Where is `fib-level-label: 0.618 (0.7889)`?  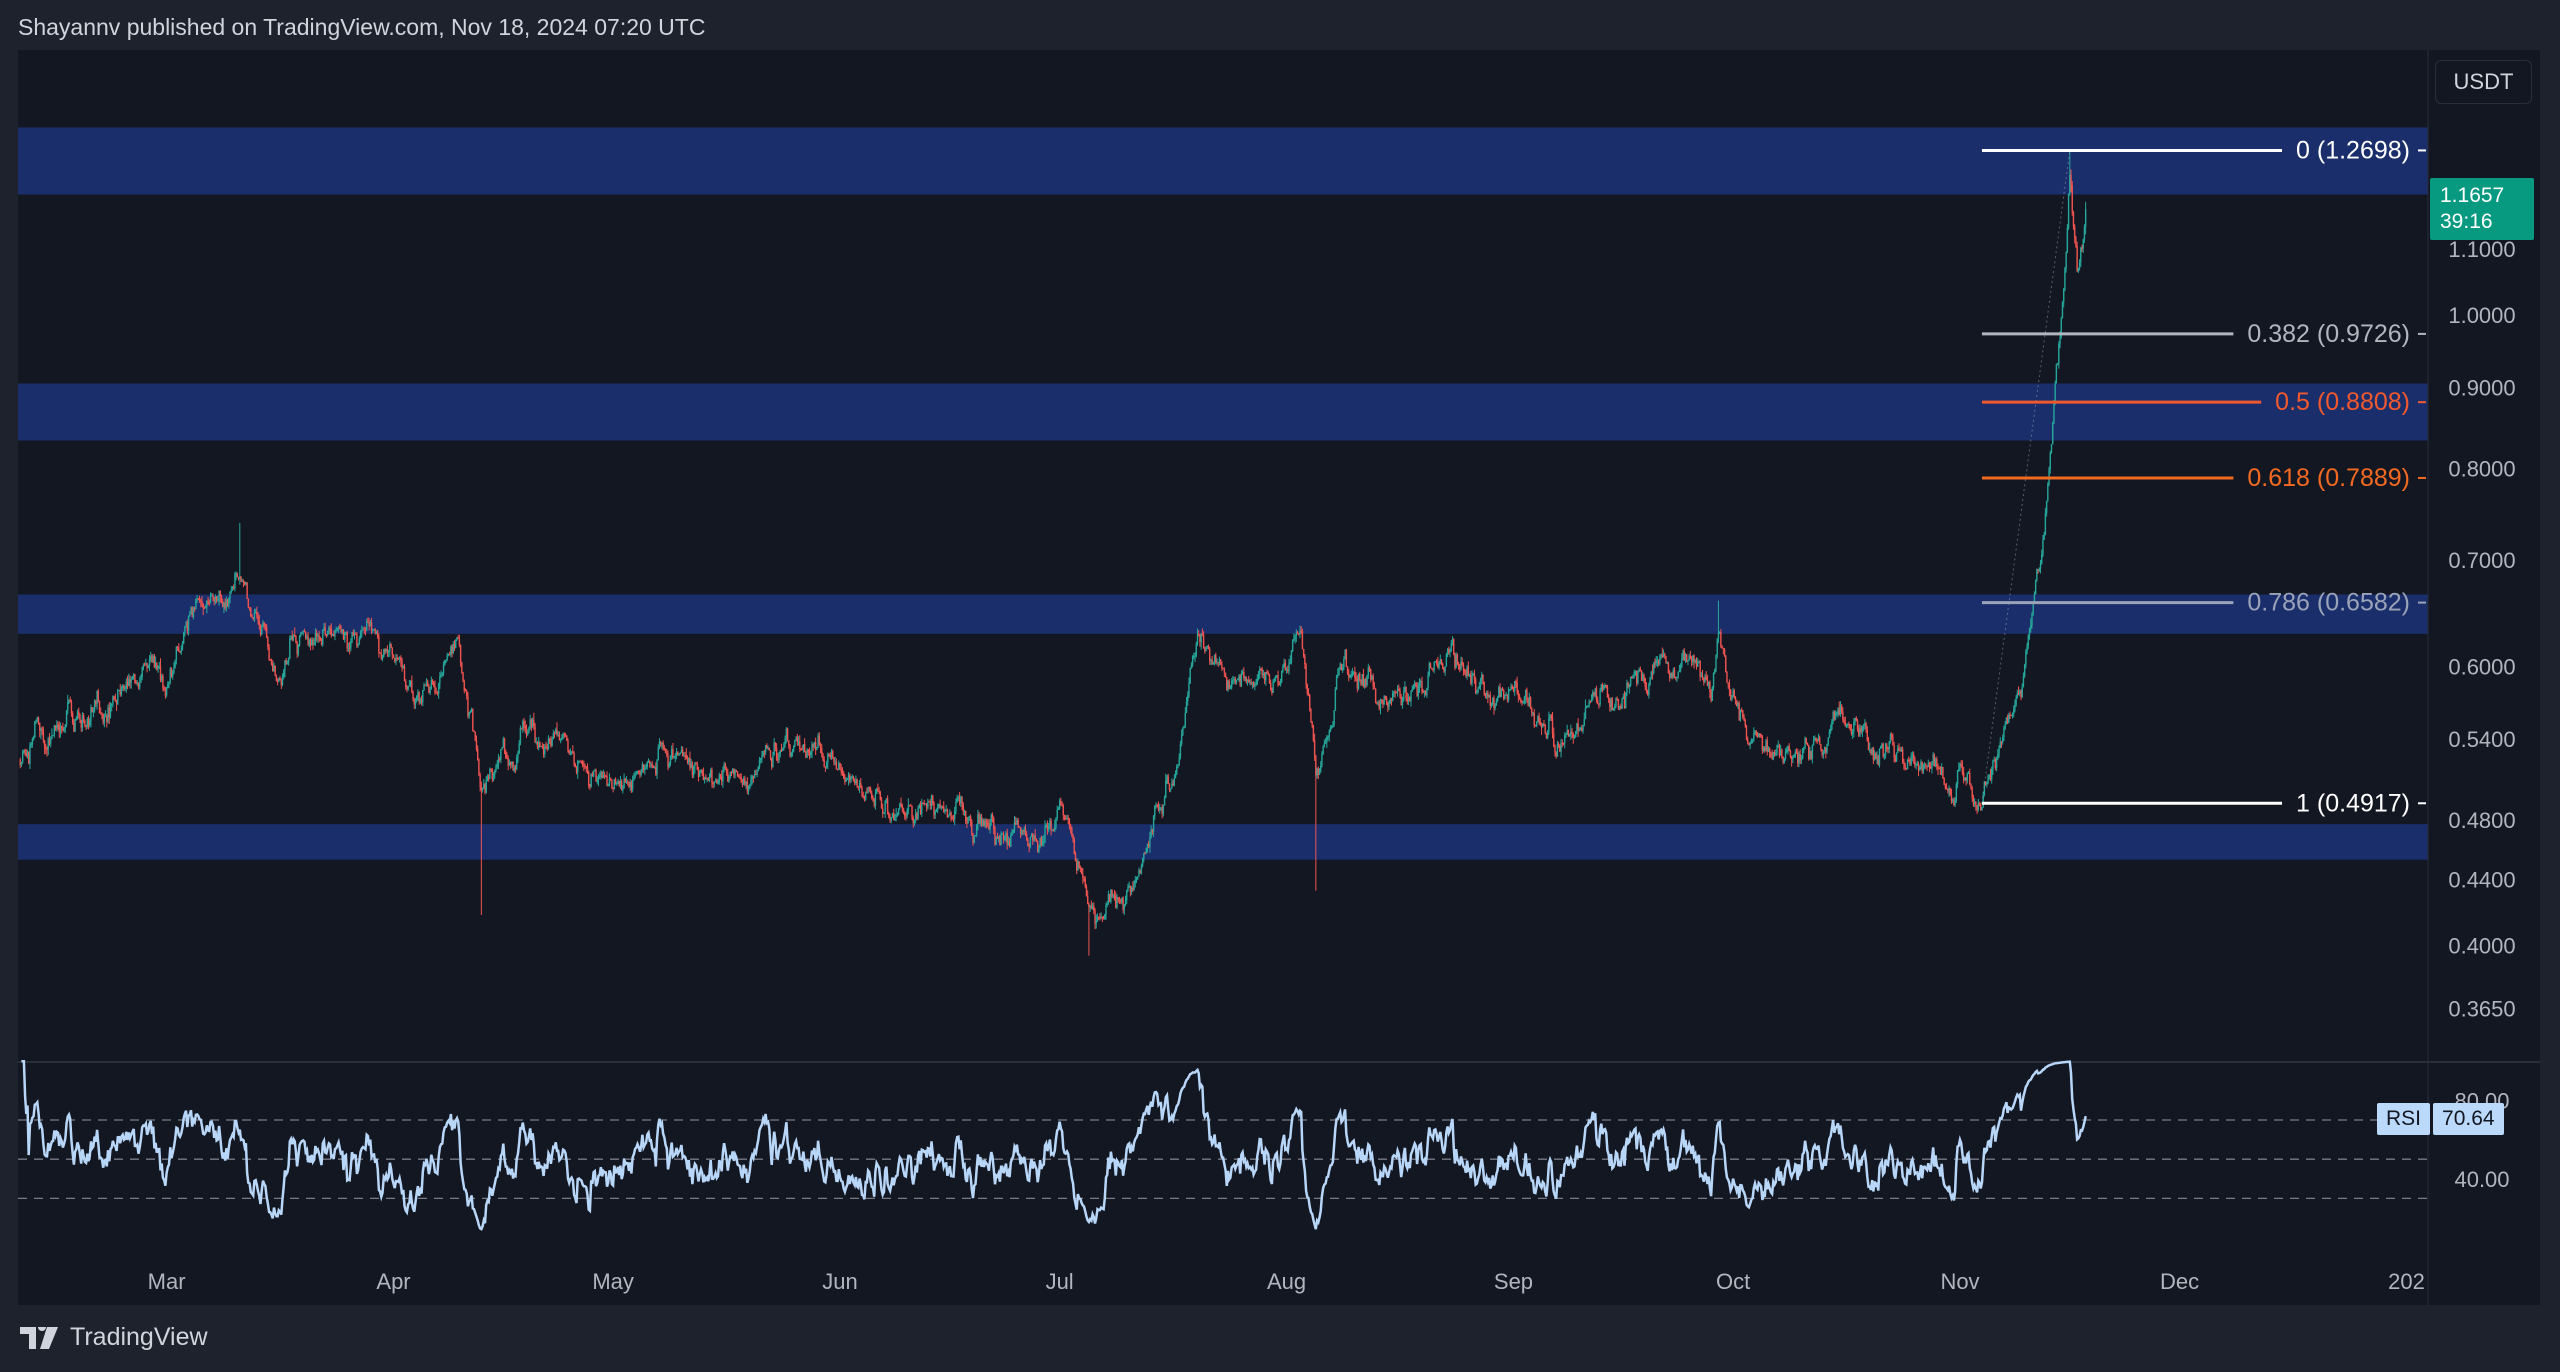
fib-level-label: 0.618 (0.7889) is located at coordinates (2328, 478).